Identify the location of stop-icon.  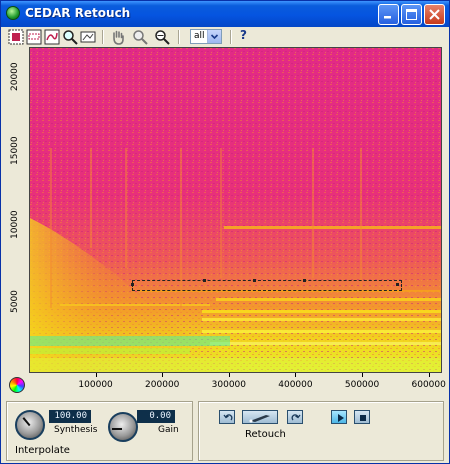
(363, 418).